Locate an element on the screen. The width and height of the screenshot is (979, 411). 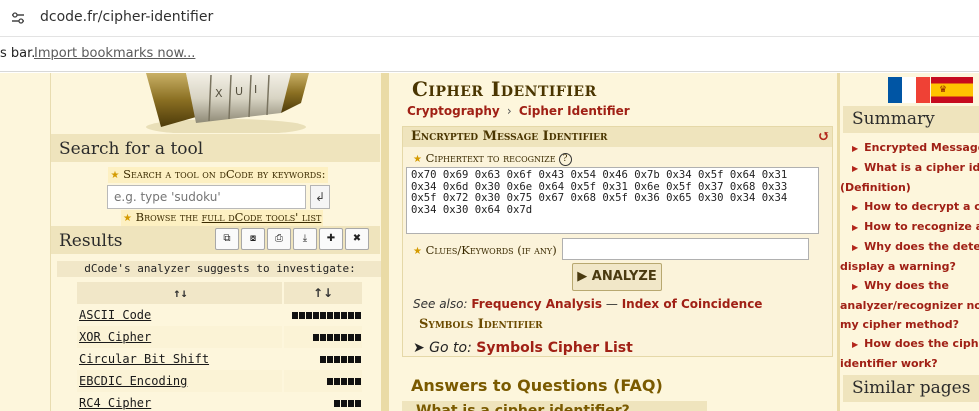
symbols-cipher-list-link: Symbols Cipher List is located at coordinates (554, 348).